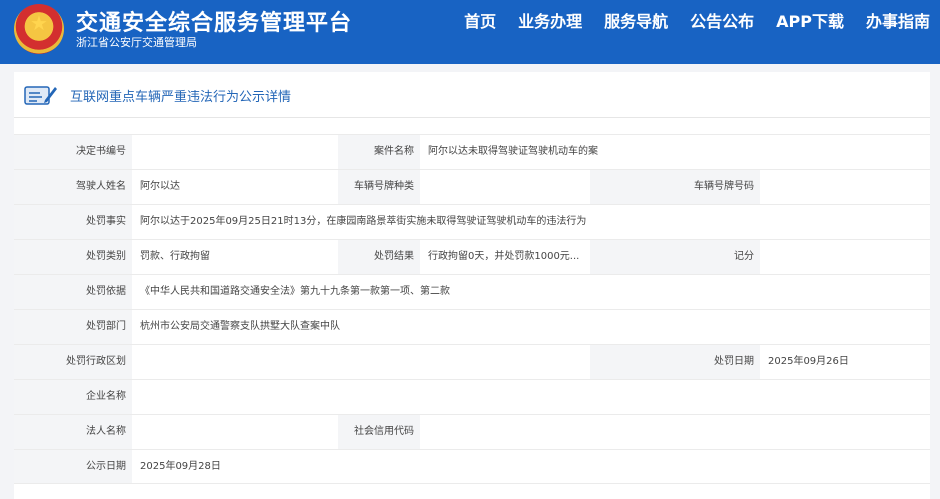  I want to click on nav-app-download: APP下载, so click(810, 20).